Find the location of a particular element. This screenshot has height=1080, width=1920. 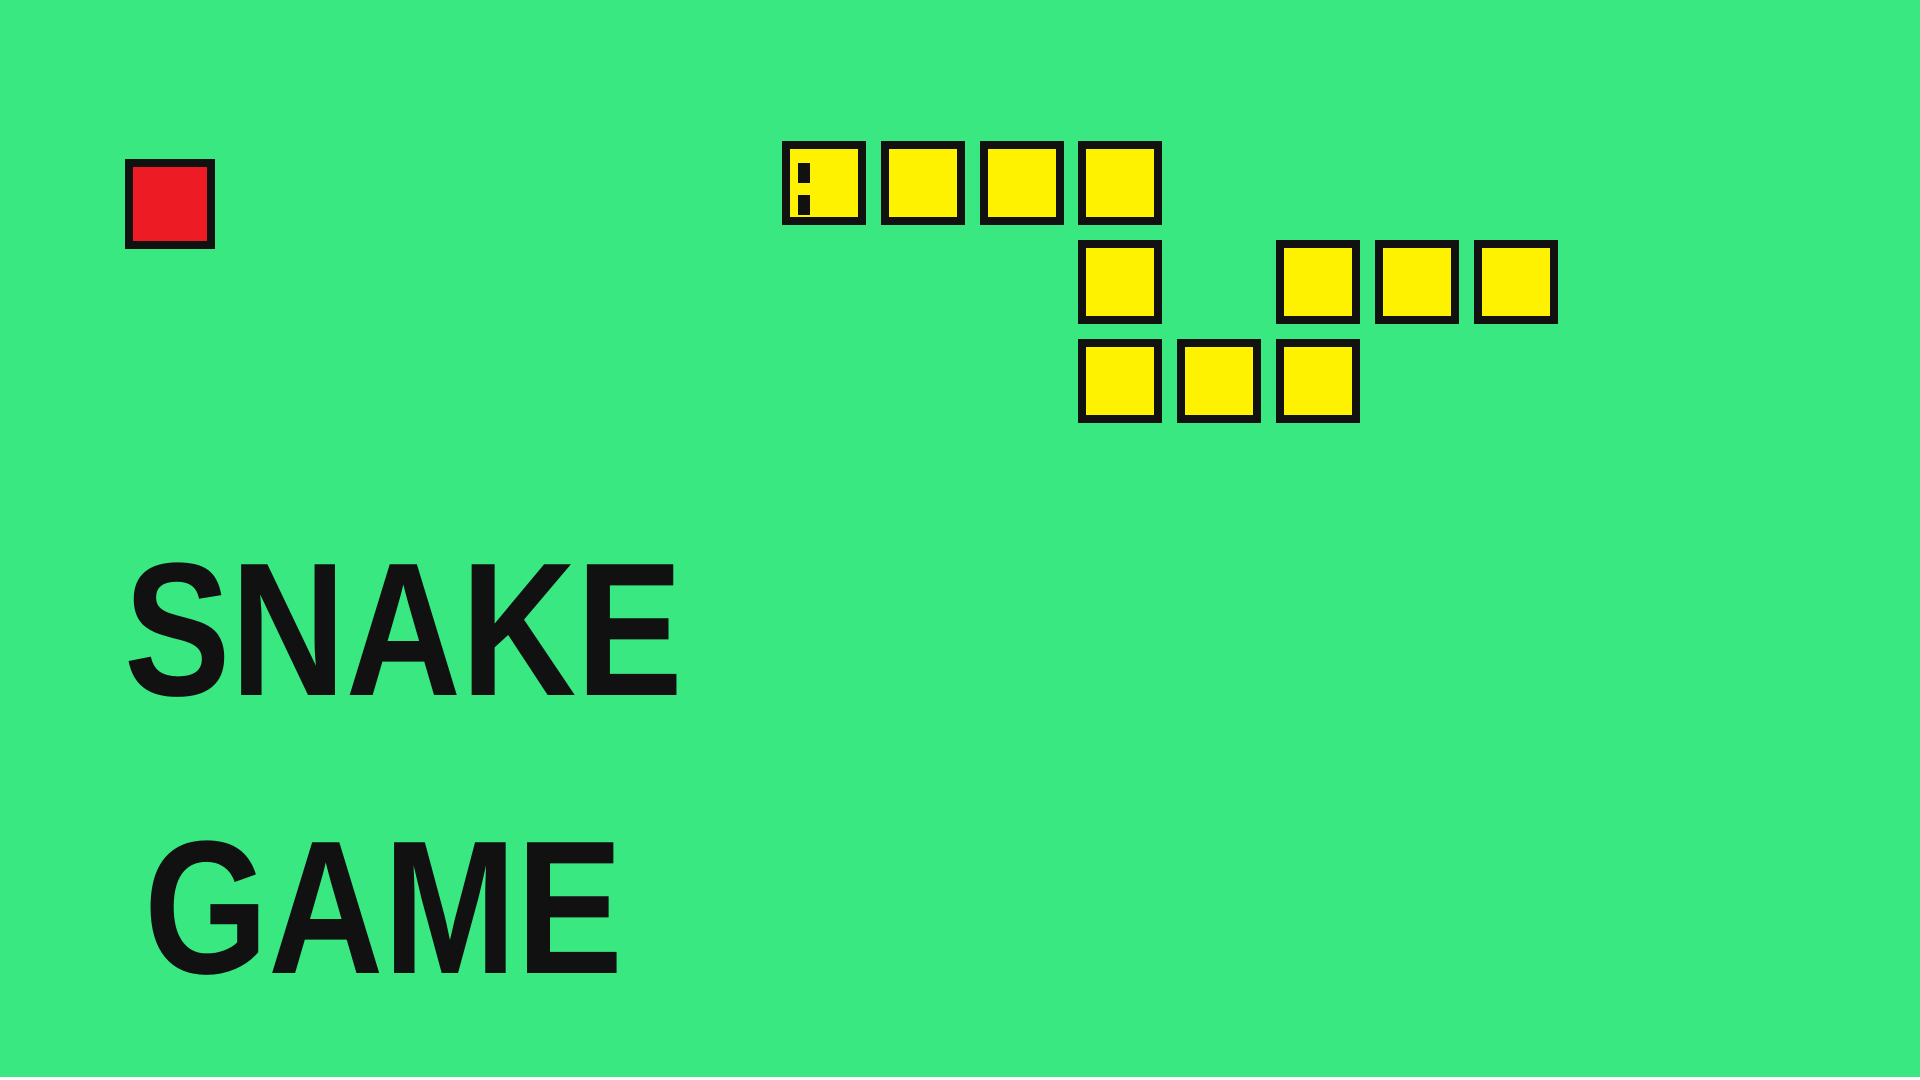

snake-head is located at coordinates (824, 183).